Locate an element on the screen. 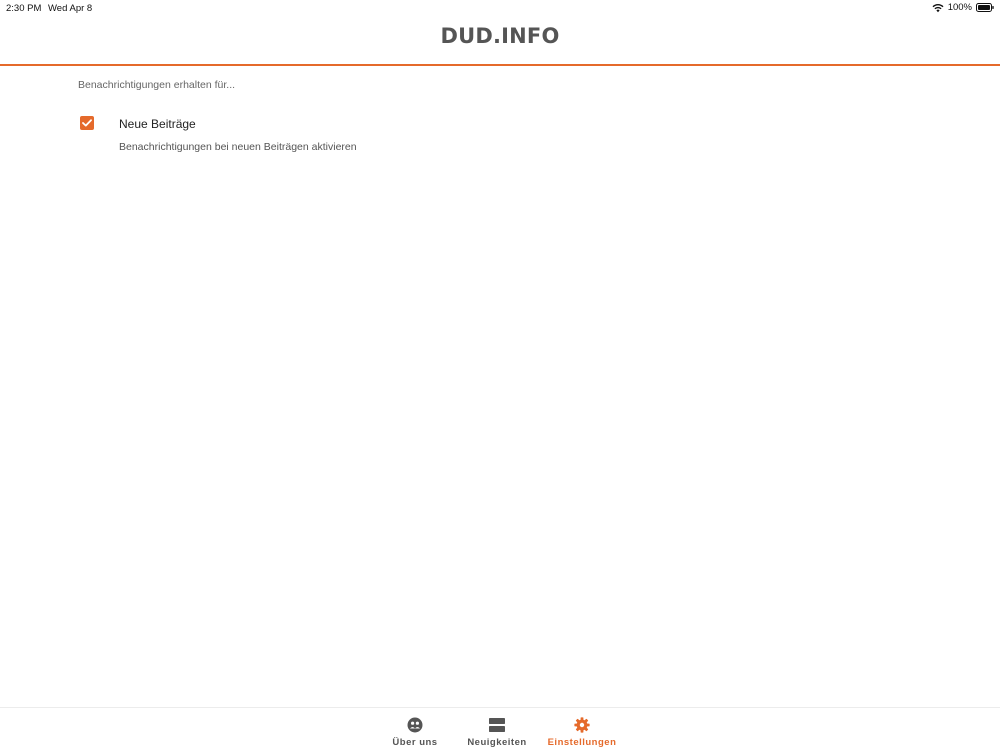  tab-label: Neuigkeiten is located at coordinates (497, 742).